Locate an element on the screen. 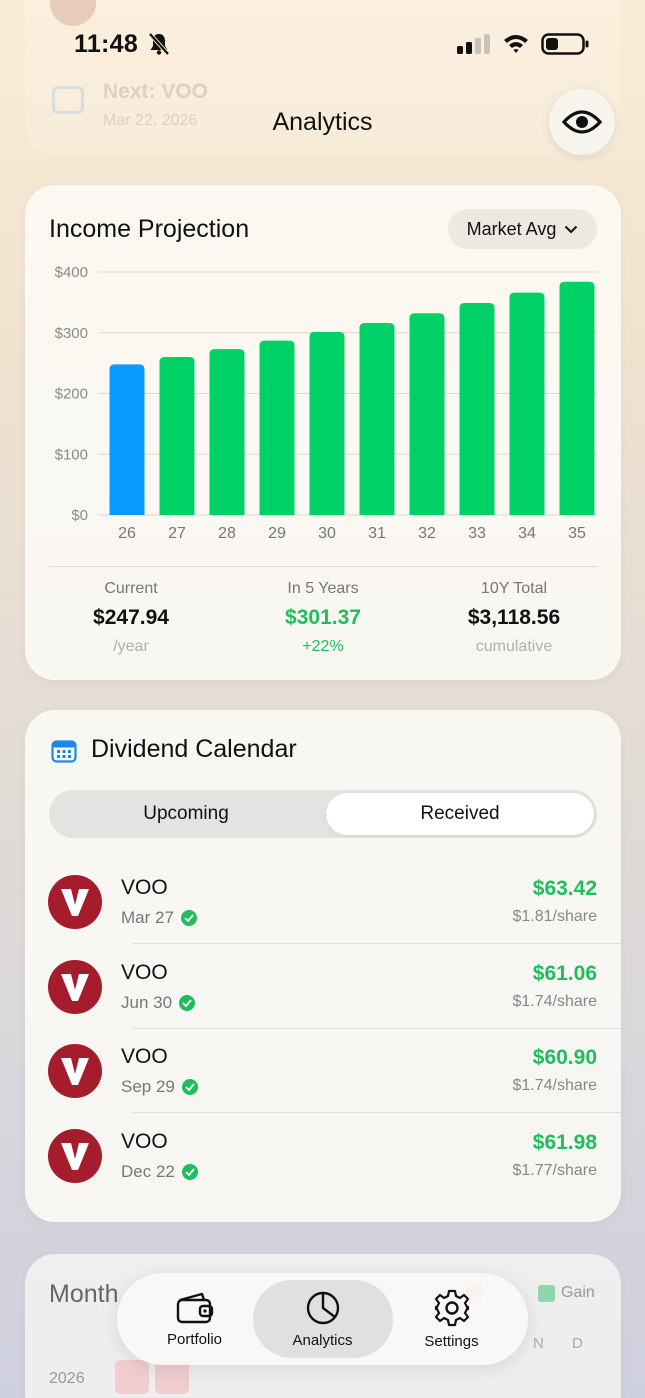 Image resolution: width=645 pixels, height=1398 pixels. x-tick-label: 35 is located at coordinates (577, 533).